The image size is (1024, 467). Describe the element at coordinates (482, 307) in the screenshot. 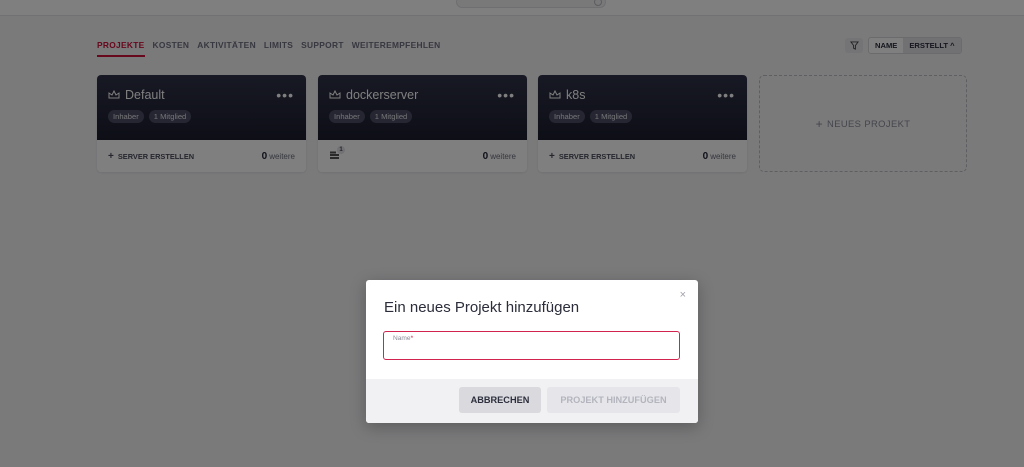

I see `dialog-title: Ein neues Projekt hinzufügen` at that location.